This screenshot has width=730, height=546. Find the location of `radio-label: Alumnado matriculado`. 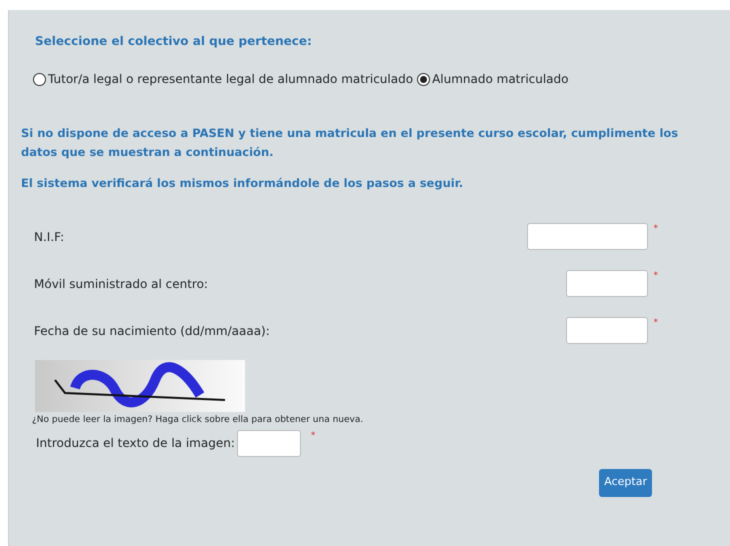

radio-label: Alumnado matriculado is located at coordinates (500, 79).